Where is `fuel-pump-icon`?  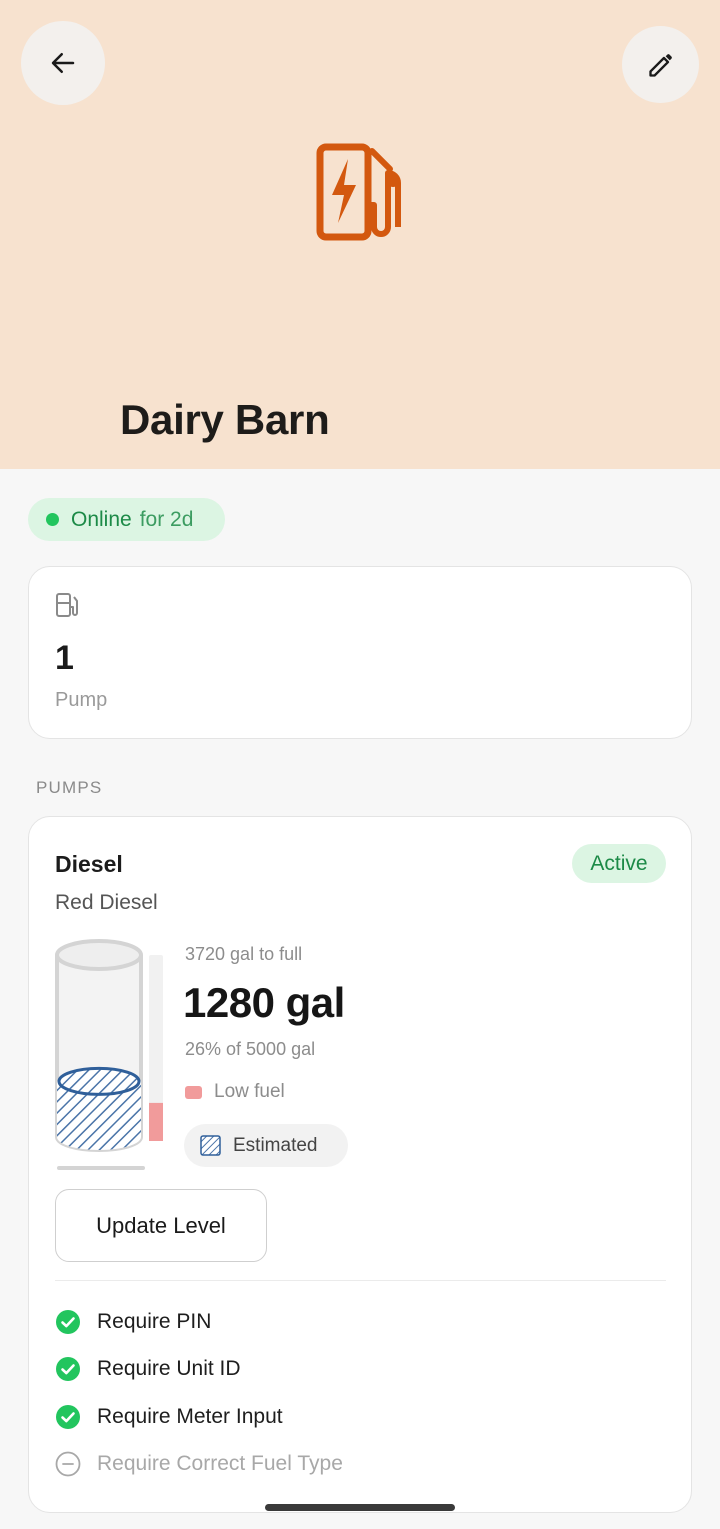
fuel-pump-icon is located at coordinates (67, 605).